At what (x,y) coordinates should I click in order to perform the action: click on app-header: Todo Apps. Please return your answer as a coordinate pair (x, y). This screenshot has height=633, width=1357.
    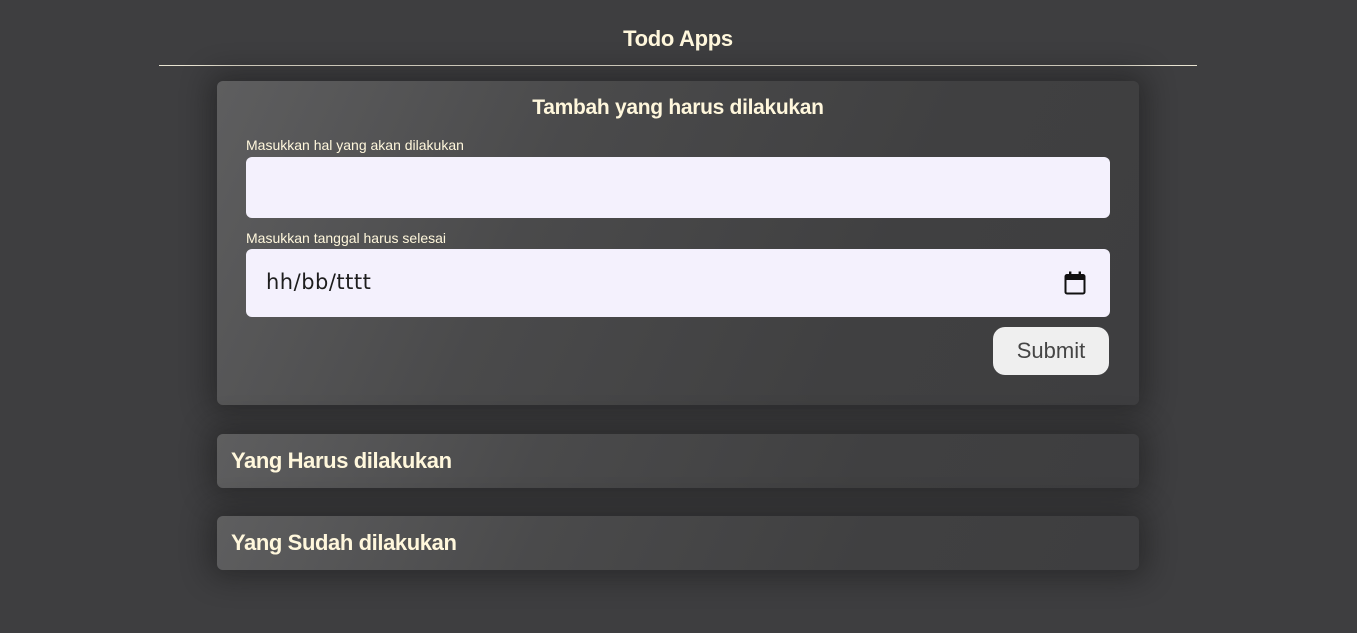
    Looking at the image, I should click on (678, 33).